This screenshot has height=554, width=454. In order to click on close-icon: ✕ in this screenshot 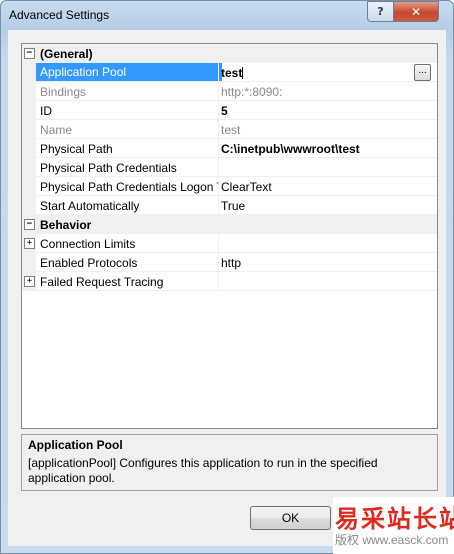, I will do `click(416, 11)`.